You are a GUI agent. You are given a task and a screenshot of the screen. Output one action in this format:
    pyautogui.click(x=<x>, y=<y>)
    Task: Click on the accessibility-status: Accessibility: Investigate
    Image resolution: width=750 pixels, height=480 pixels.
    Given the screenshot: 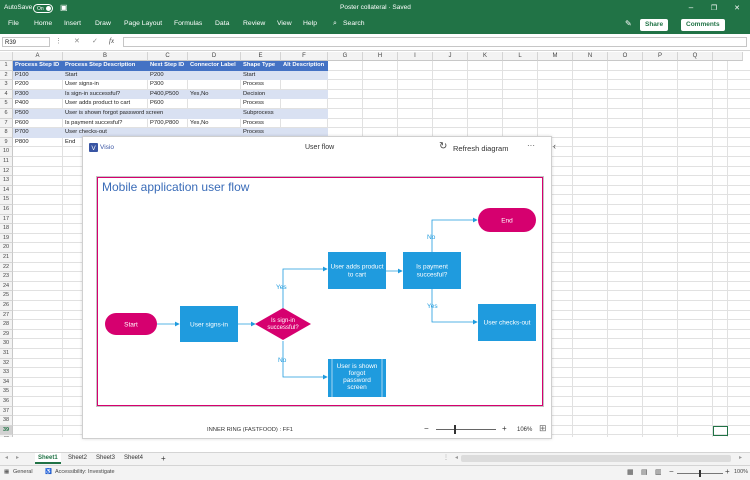 What is the action you would take?
    pyautogui.click(x=85, y=472)
    